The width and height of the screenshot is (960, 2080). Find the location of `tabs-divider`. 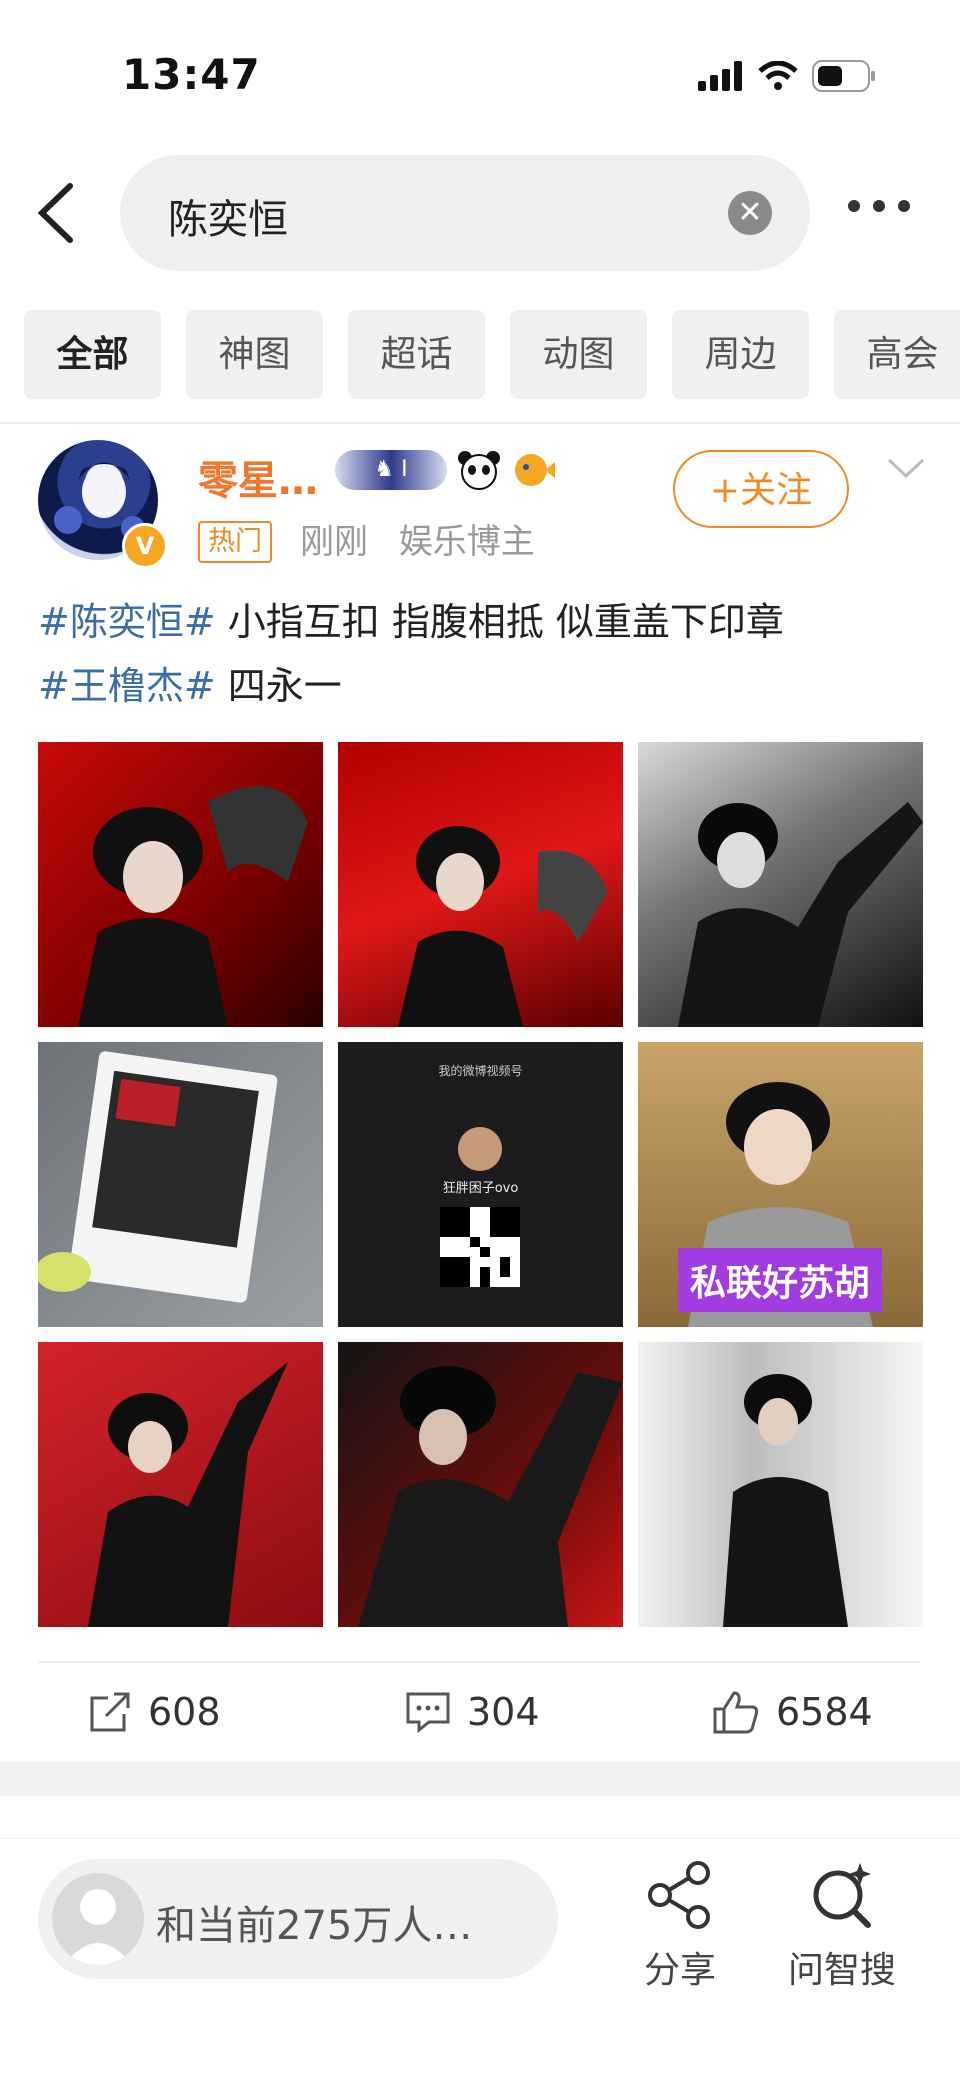

tabs-divider is located at coordinates (480, 423).